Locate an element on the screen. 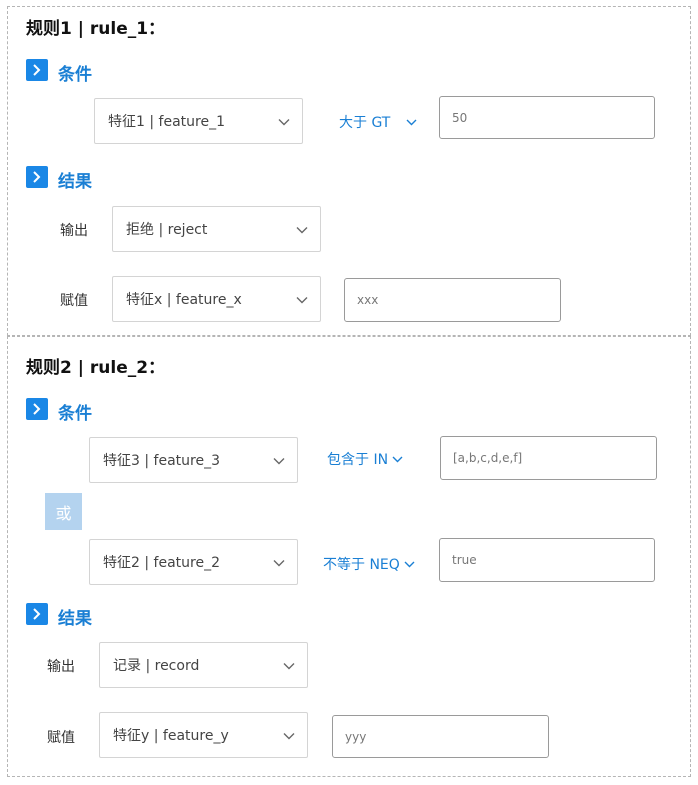 This screenshot has height=785, width=698. select-value: 记录 | record is located at coordinates (156, 666).